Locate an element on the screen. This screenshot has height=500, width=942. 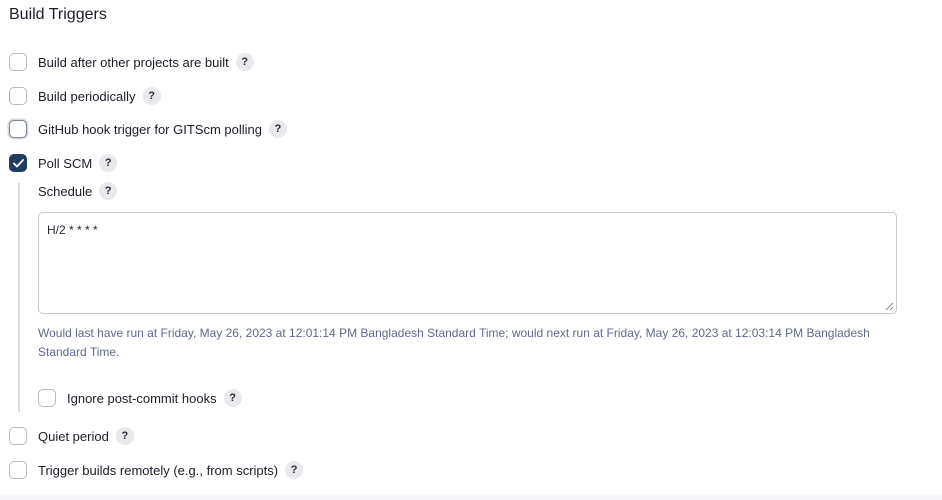
schedule-field-label: Schedule ? is located at coordinates (78, 191).